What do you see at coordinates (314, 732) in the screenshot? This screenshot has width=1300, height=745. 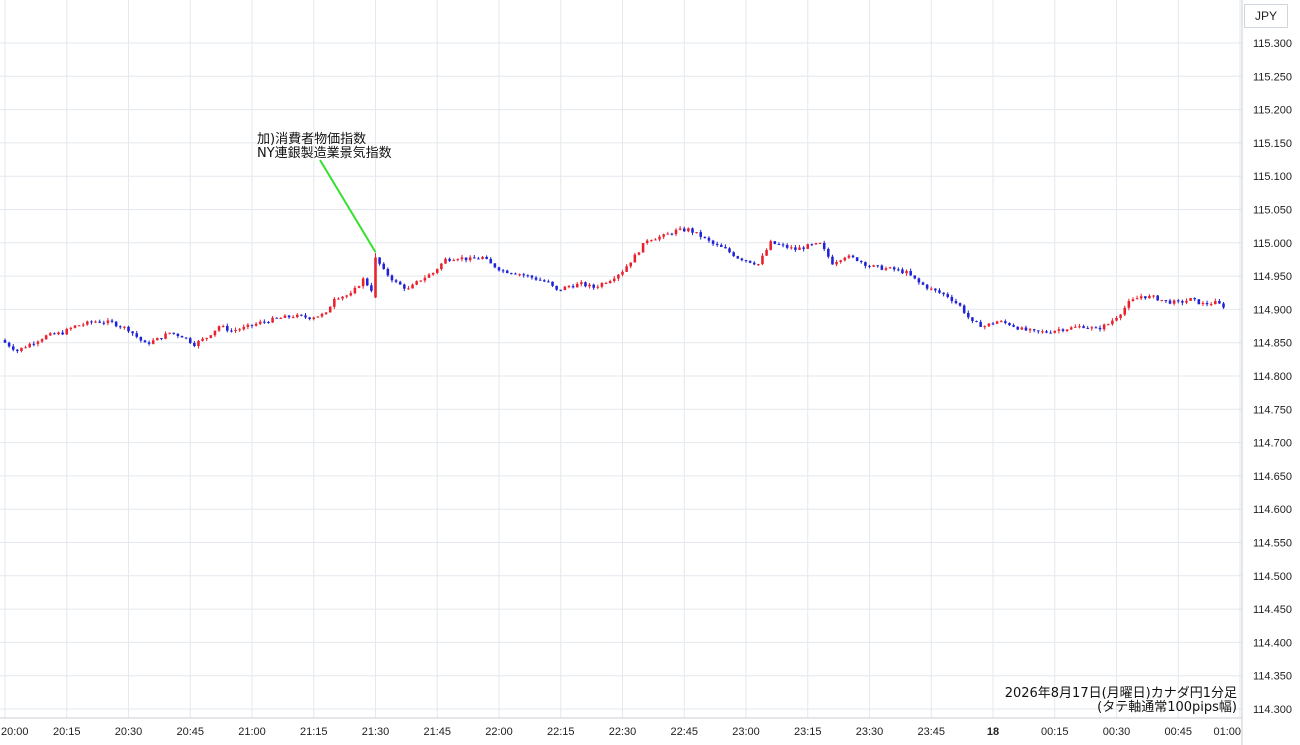 I see `time-tick-label: 21:15` at bounding box center [314, 732].